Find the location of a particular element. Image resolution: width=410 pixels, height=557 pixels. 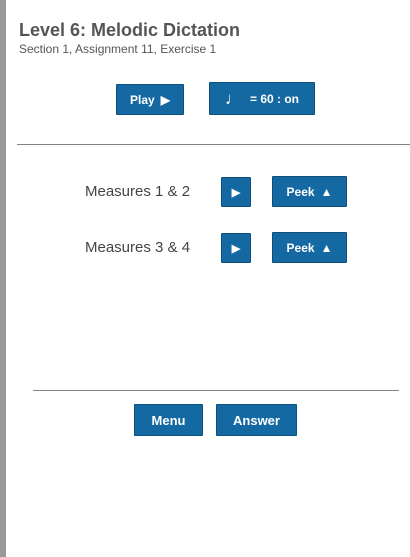

peek-measures-3-4-button: Peek ▲ is located at coordinates (309, 247).